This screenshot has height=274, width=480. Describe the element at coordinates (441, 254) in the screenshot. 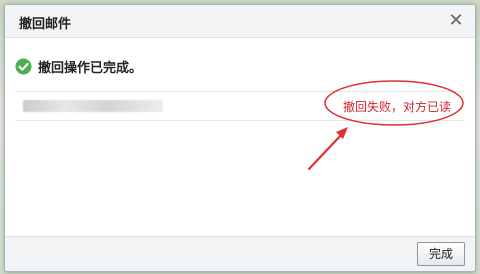

I see `done-button: 完成` at that location.